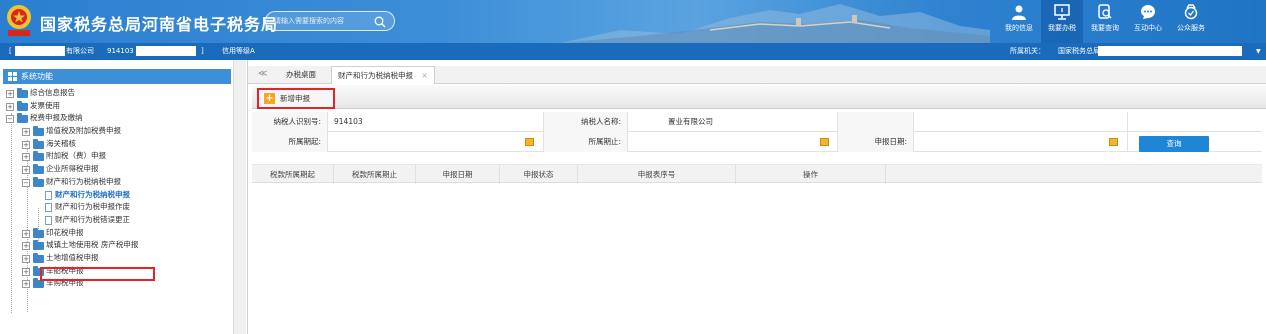 This screenshot has height=334, width=1266. I want to click on search-input, so click(324, 21).